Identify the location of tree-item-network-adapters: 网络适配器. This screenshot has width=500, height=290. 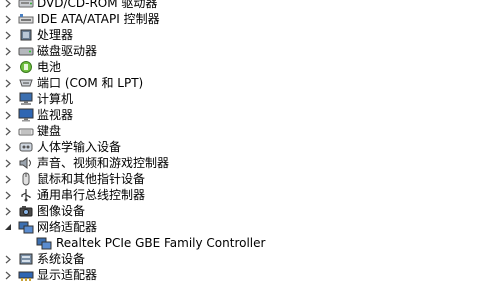
(48, 227).